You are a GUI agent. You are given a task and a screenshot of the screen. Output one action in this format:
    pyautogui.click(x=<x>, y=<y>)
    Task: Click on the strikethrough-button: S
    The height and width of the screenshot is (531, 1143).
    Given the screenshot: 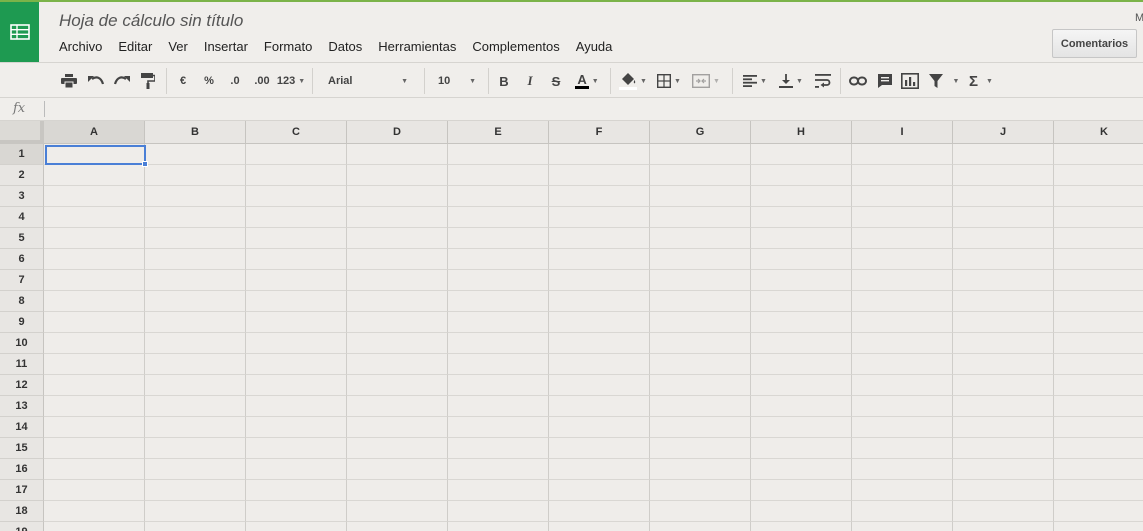 What is the action you would take?
    pyautogui.click(x=556, y=81)
    